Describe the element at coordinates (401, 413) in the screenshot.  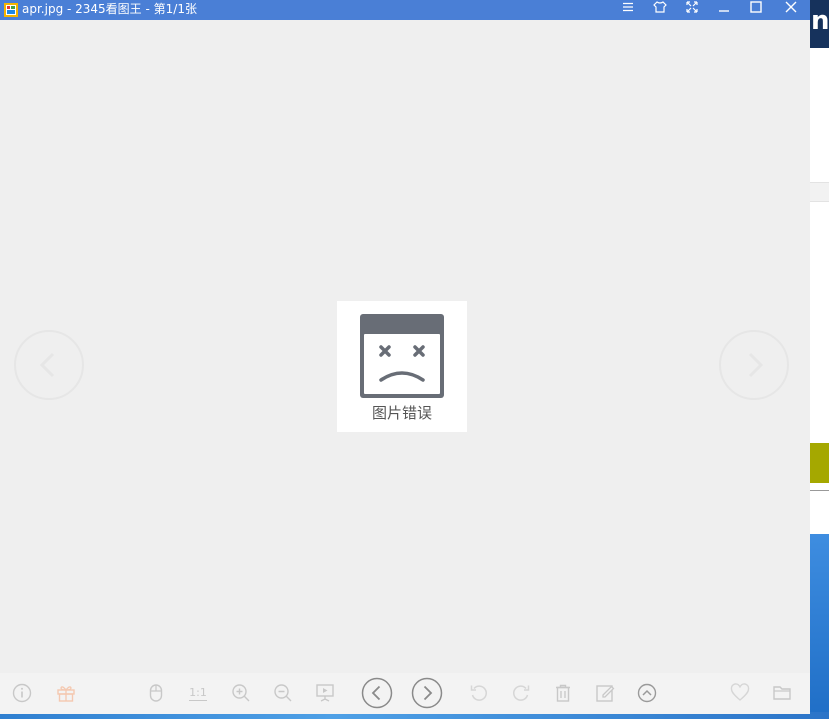
I see `error-message: 图片错误` at that location.